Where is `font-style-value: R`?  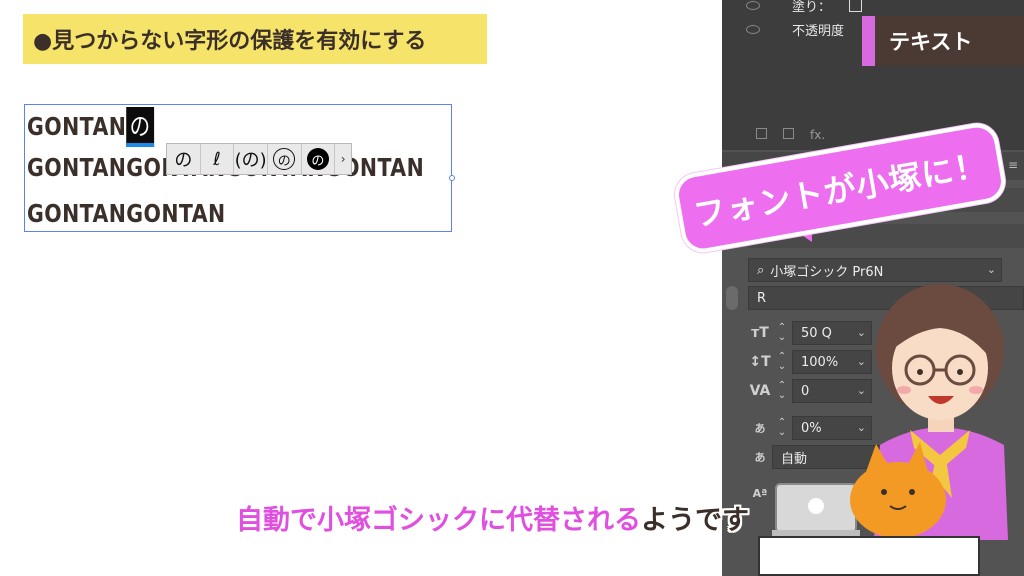 font-style-value: R is located at coordinates (762, 298).